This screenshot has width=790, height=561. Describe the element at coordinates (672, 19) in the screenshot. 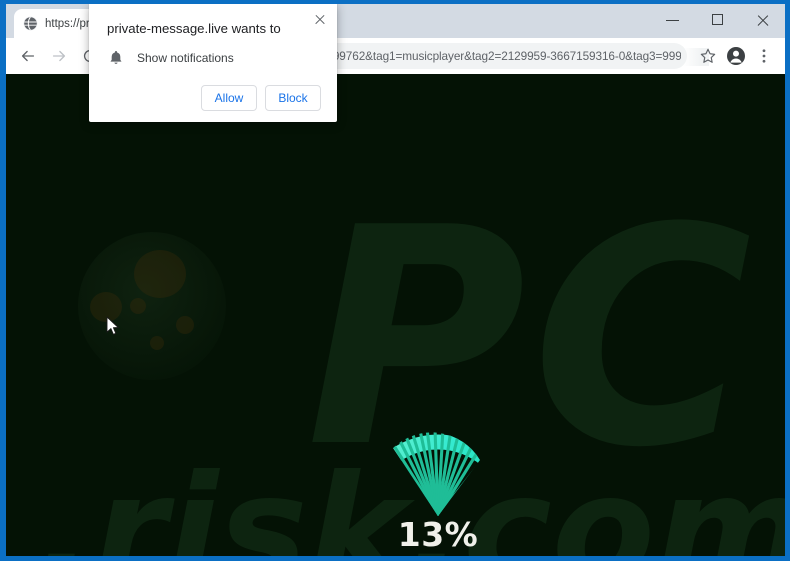

I see `minimize-button` at that location.